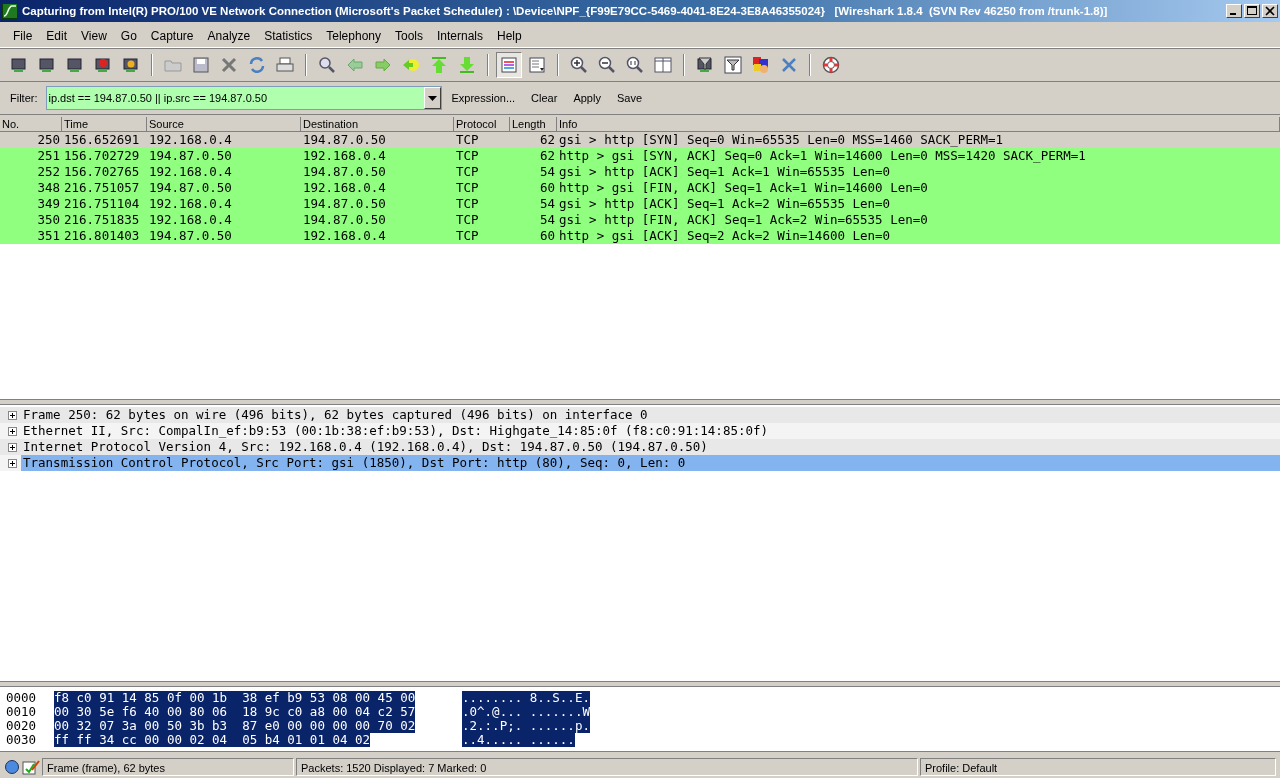 The height and width of the screenshot is (778, 1280). What do you see at coordinates (439, 65) in the screenshot?
I see `up-arrow-icon` at bounding box center [439, 65].